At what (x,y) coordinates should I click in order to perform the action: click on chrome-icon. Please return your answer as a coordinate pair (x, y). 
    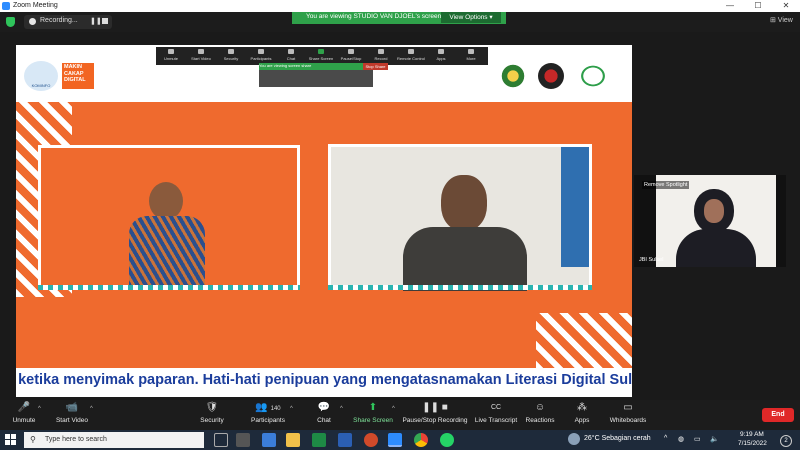
    Looking at the image, I should click on (421, 440).